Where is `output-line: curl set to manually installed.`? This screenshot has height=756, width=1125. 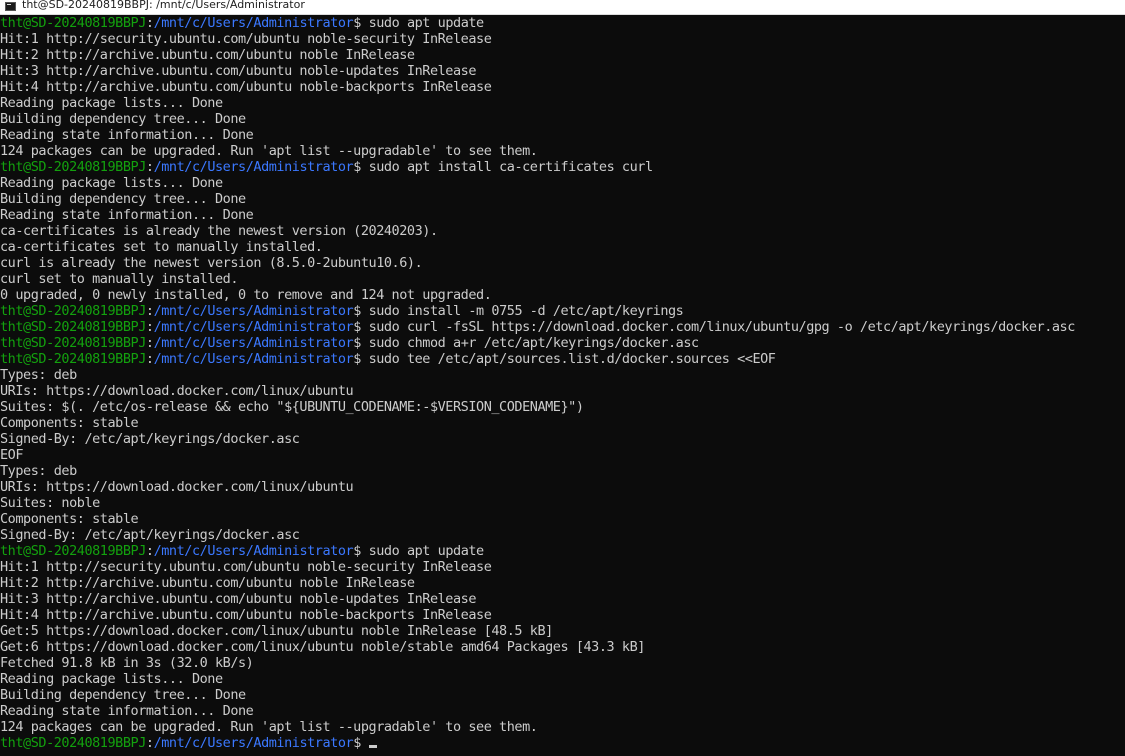 output-line: curl set to manually installed. is located at coordinates (119, 279).